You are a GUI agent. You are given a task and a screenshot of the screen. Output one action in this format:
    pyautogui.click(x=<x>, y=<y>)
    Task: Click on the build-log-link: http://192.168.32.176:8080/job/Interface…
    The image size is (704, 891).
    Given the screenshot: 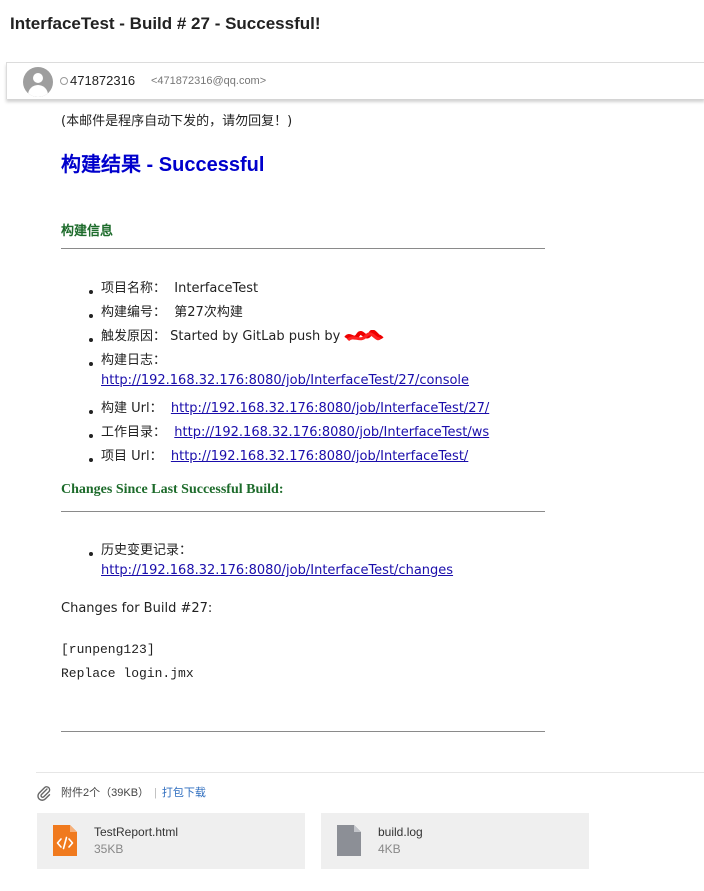 What is the action you would take?
    pyautogui.click(x=285, y=380)
    